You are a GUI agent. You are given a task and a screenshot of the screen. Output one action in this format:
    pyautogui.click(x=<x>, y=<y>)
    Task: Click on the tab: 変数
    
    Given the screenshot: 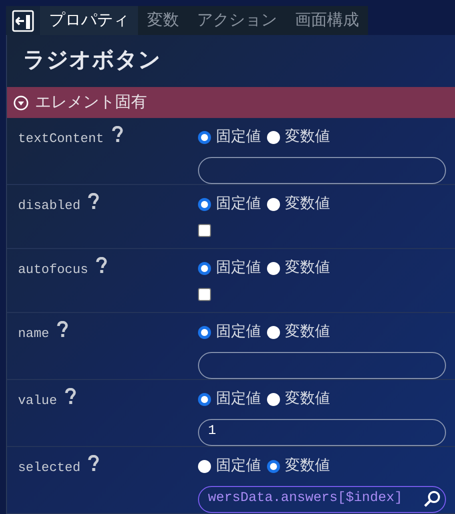 What is the action you would take?
    pyautogui.click(x=163, y=20)
    